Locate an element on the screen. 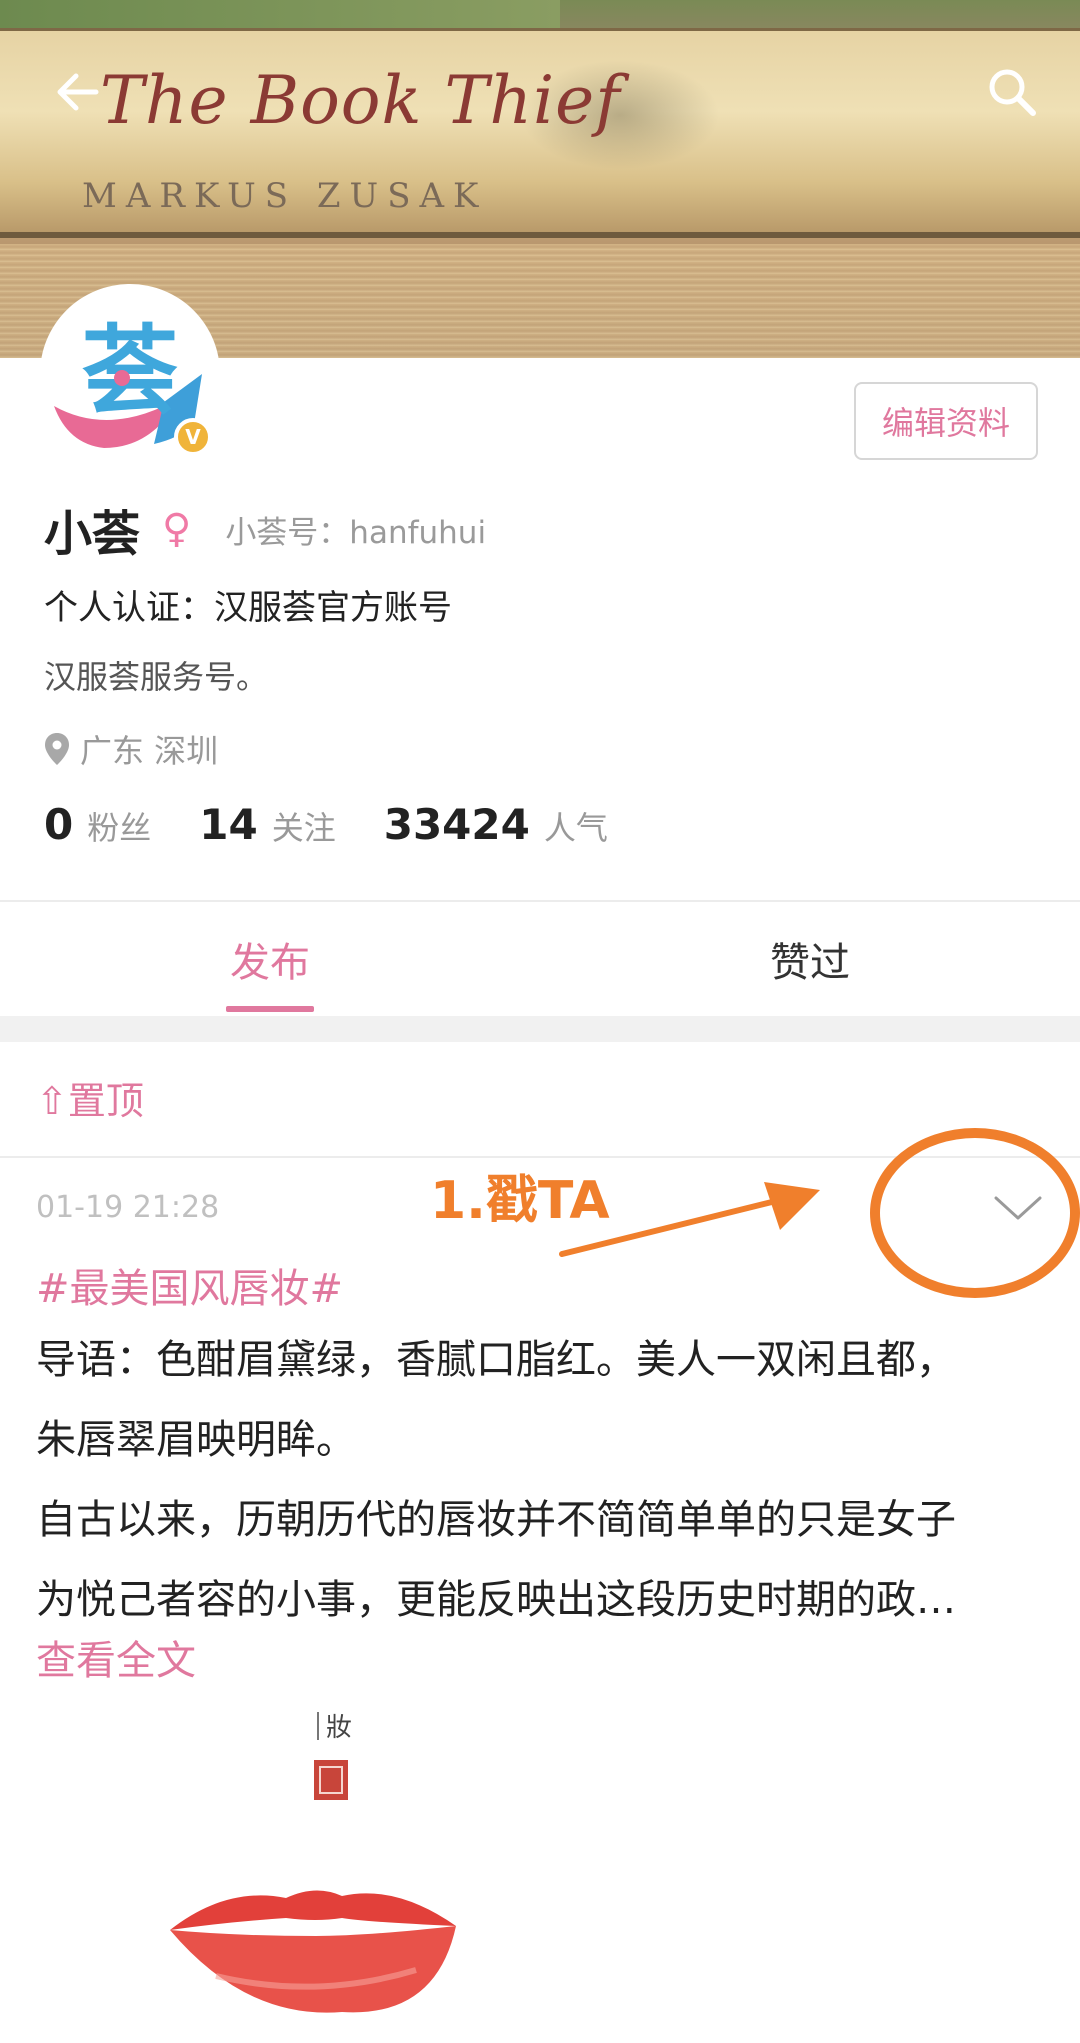 This screenshot has height=2043, width=1080. read-more-link: 查看全文 is located at coordinates (116, 1657).